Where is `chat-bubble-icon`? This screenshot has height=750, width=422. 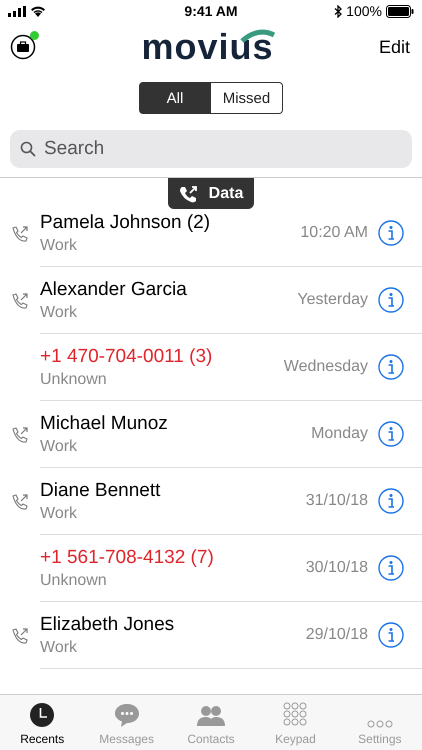
chat-bubble-icon is located at coordinates (127, 715).